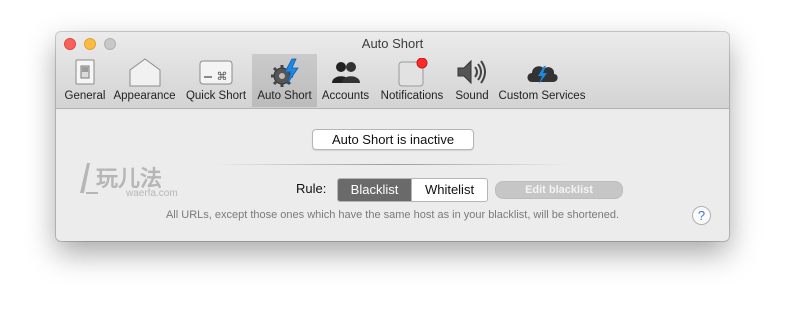 The width and height of the screenshot is (785, 322). Describe the element at coordinates (542, 75) in the screenshot. I see `cloud-bolt-icon` at that location.